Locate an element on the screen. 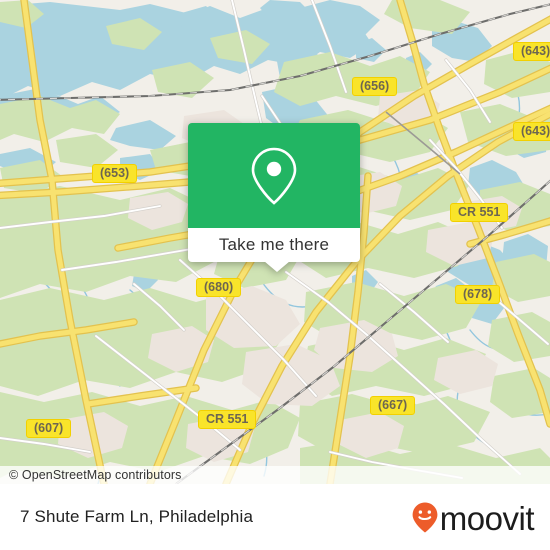 The image size is (550, 550). callout-marker-panel is located at coordinates (274, 175).